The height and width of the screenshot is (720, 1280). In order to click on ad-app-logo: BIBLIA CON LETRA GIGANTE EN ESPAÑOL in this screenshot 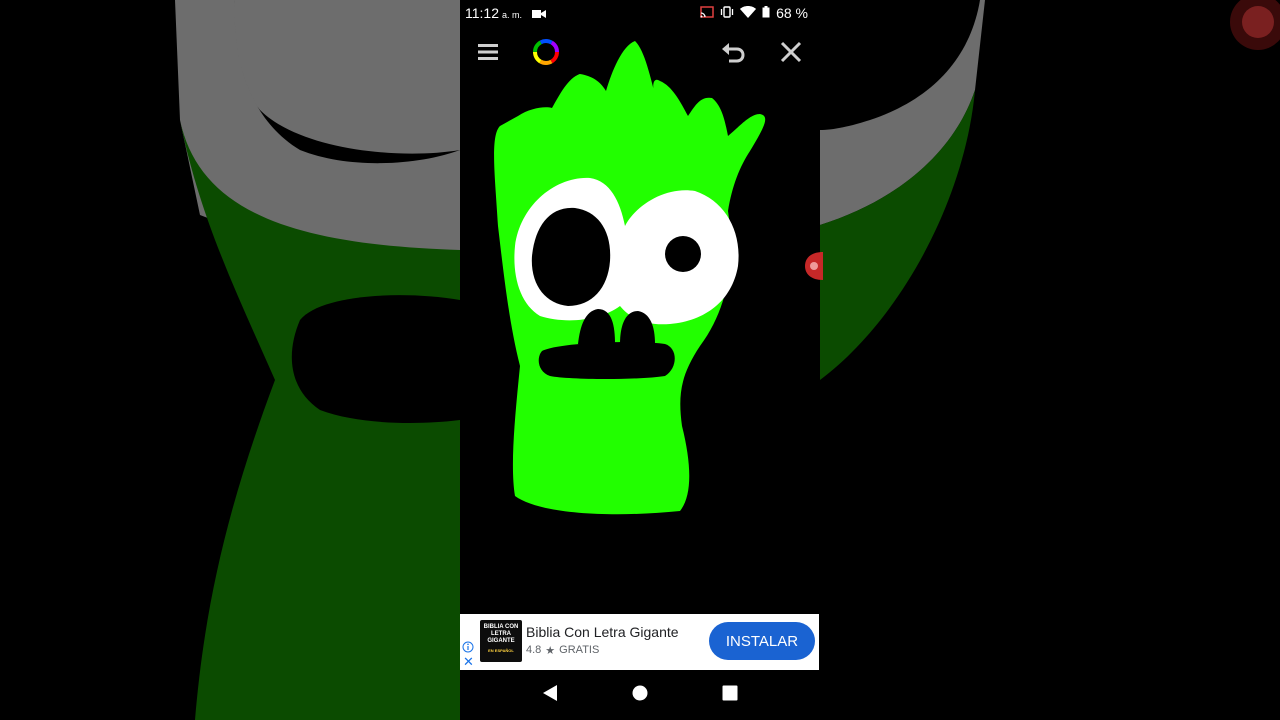, I will do `click(501, 641)`.